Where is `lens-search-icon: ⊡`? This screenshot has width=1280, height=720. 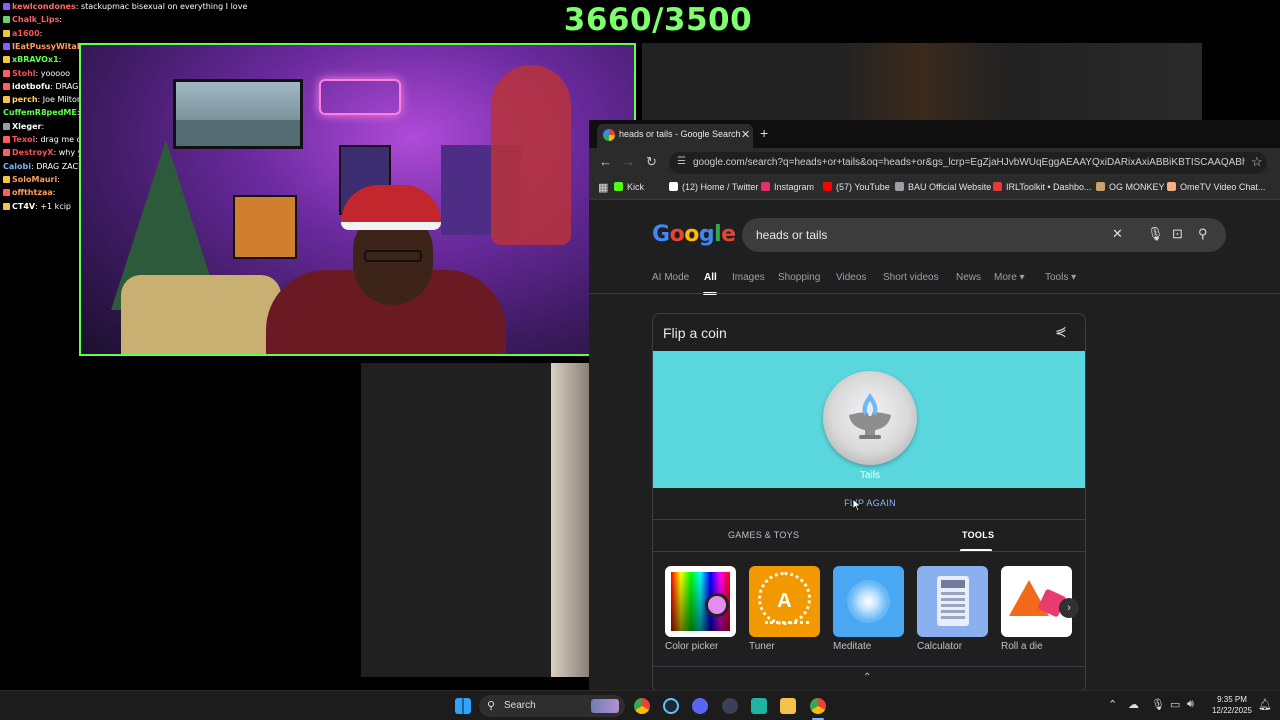 lens-search-icon: ⊡ is located at coordinates (1177, 234).